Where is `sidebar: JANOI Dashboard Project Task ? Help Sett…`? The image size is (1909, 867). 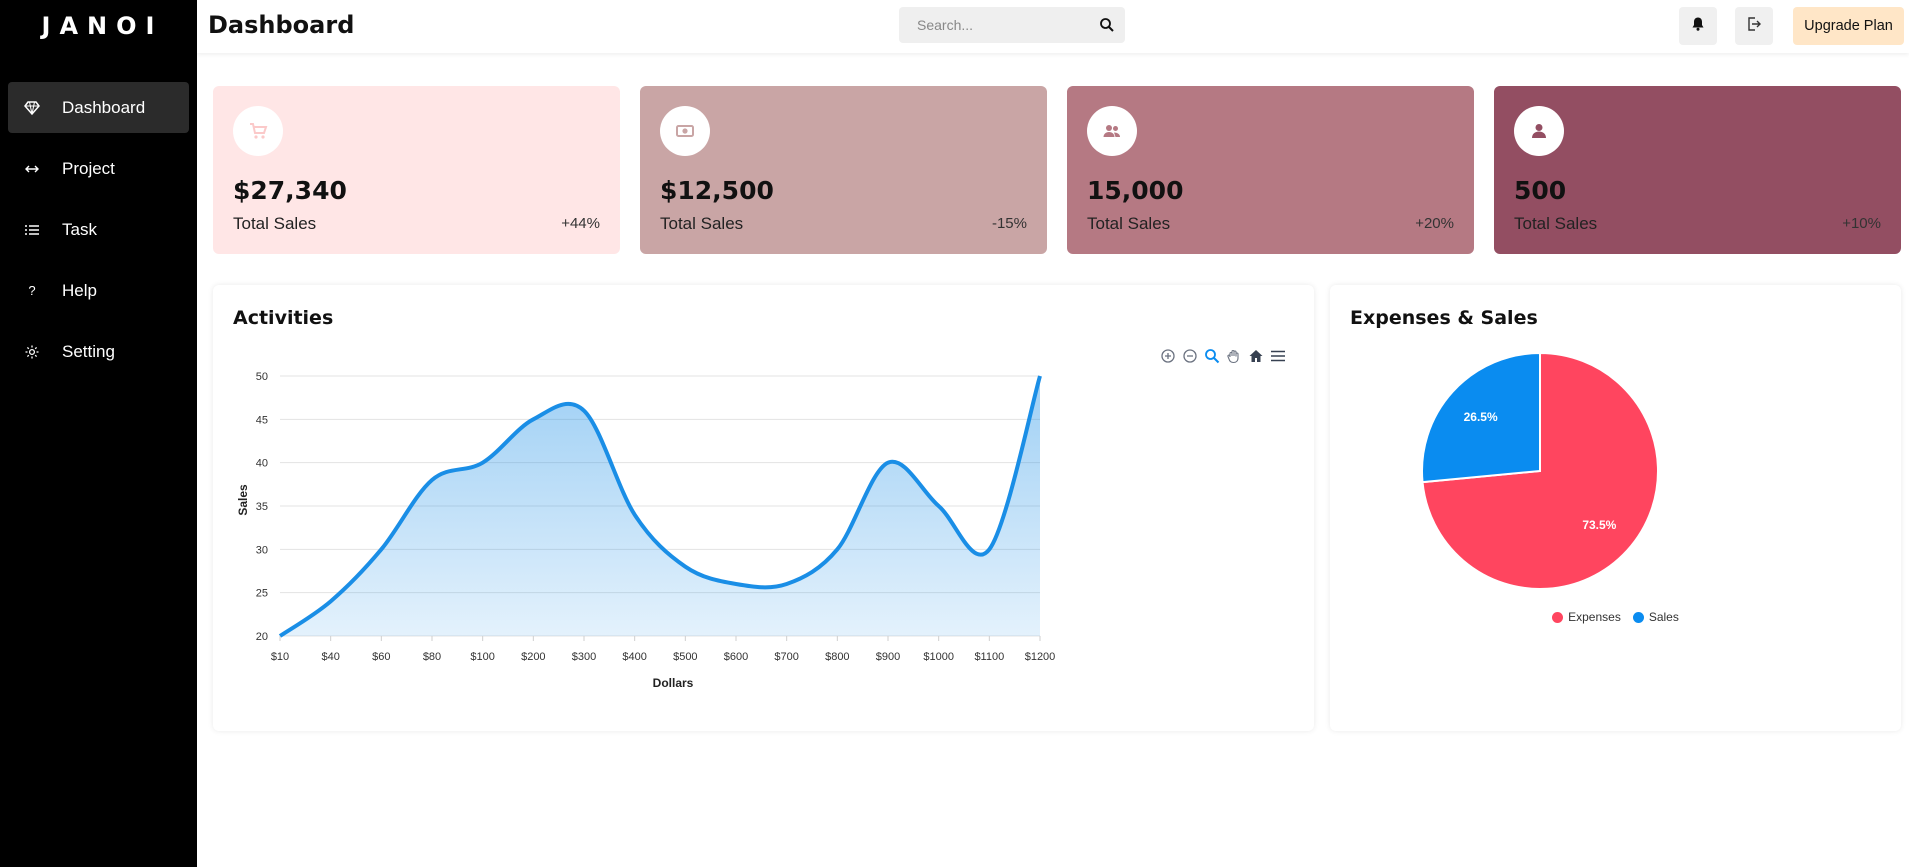 sidebar: JANOI Dashboard Project Task ? Help Sett… is located at coordinates (98, 433).